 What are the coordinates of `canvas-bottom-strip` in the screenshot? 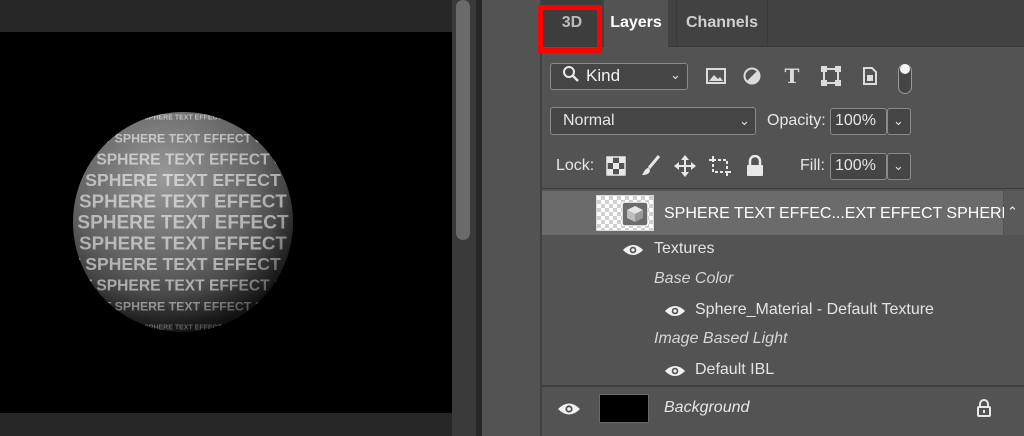 It's located at (226, 424).